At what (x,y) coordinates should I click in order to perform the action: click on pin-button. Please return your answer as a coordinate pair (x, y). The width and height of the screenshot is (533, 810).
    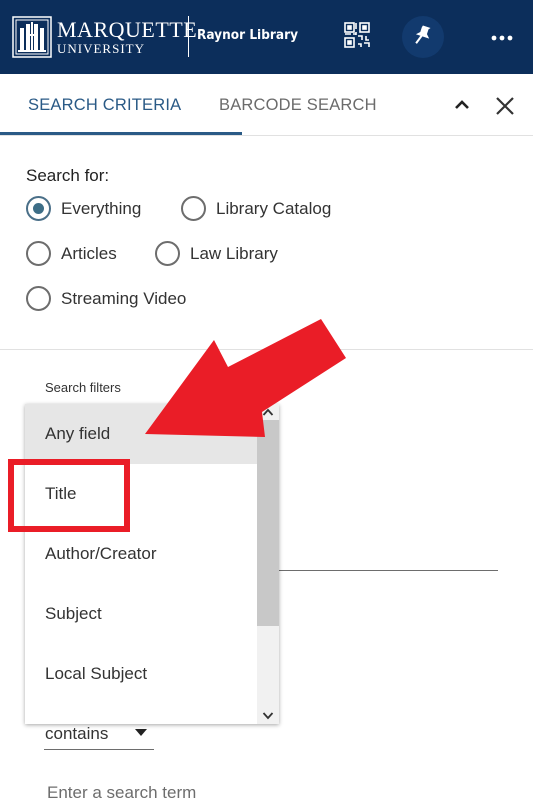
    Looking at the image, I should click on (423, 37).